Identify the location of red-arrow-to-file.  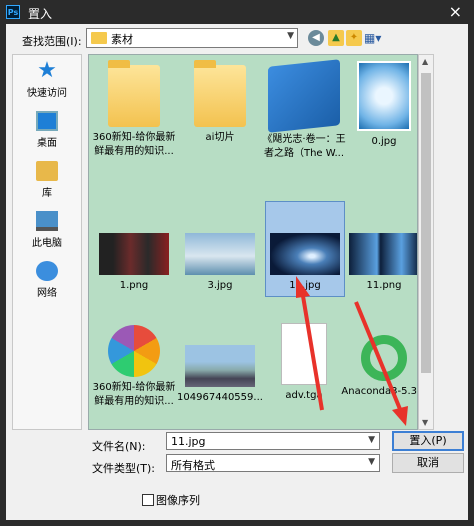
(312, 350).